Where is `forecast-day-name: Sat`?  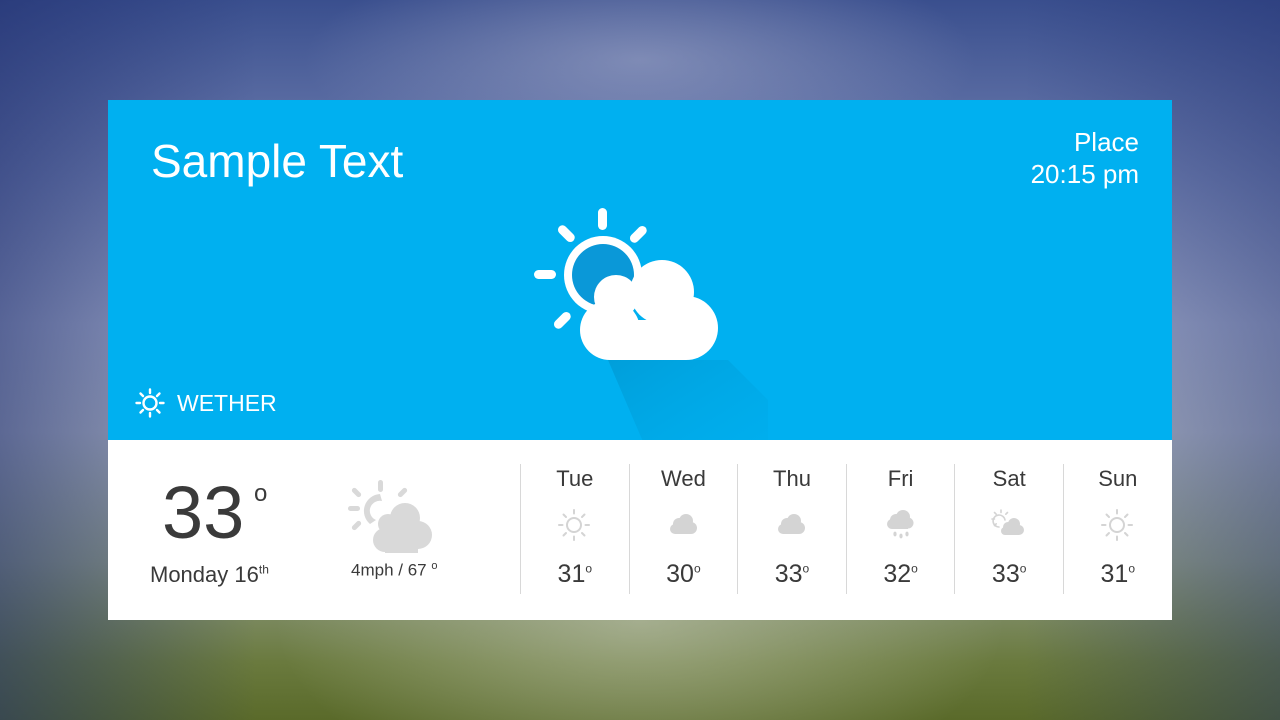
forecast-day-name: Sat is located at coordinates (1009, 478).